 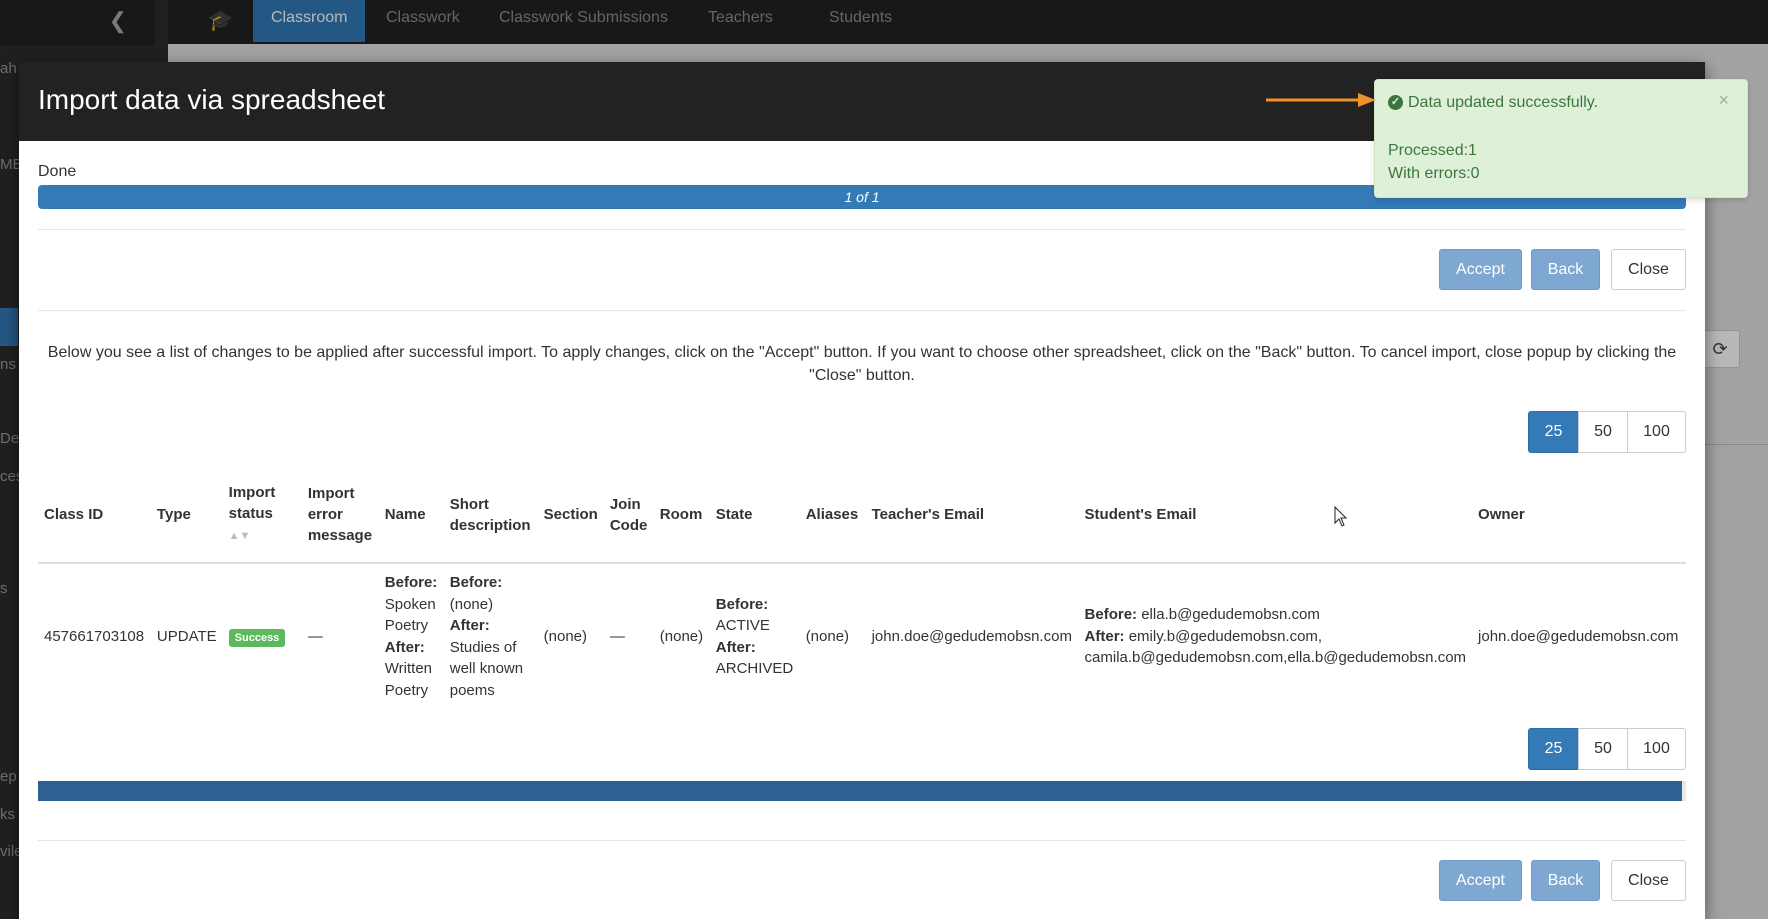 I want to click on cell-join-code: —, so click(x=617, y=636).